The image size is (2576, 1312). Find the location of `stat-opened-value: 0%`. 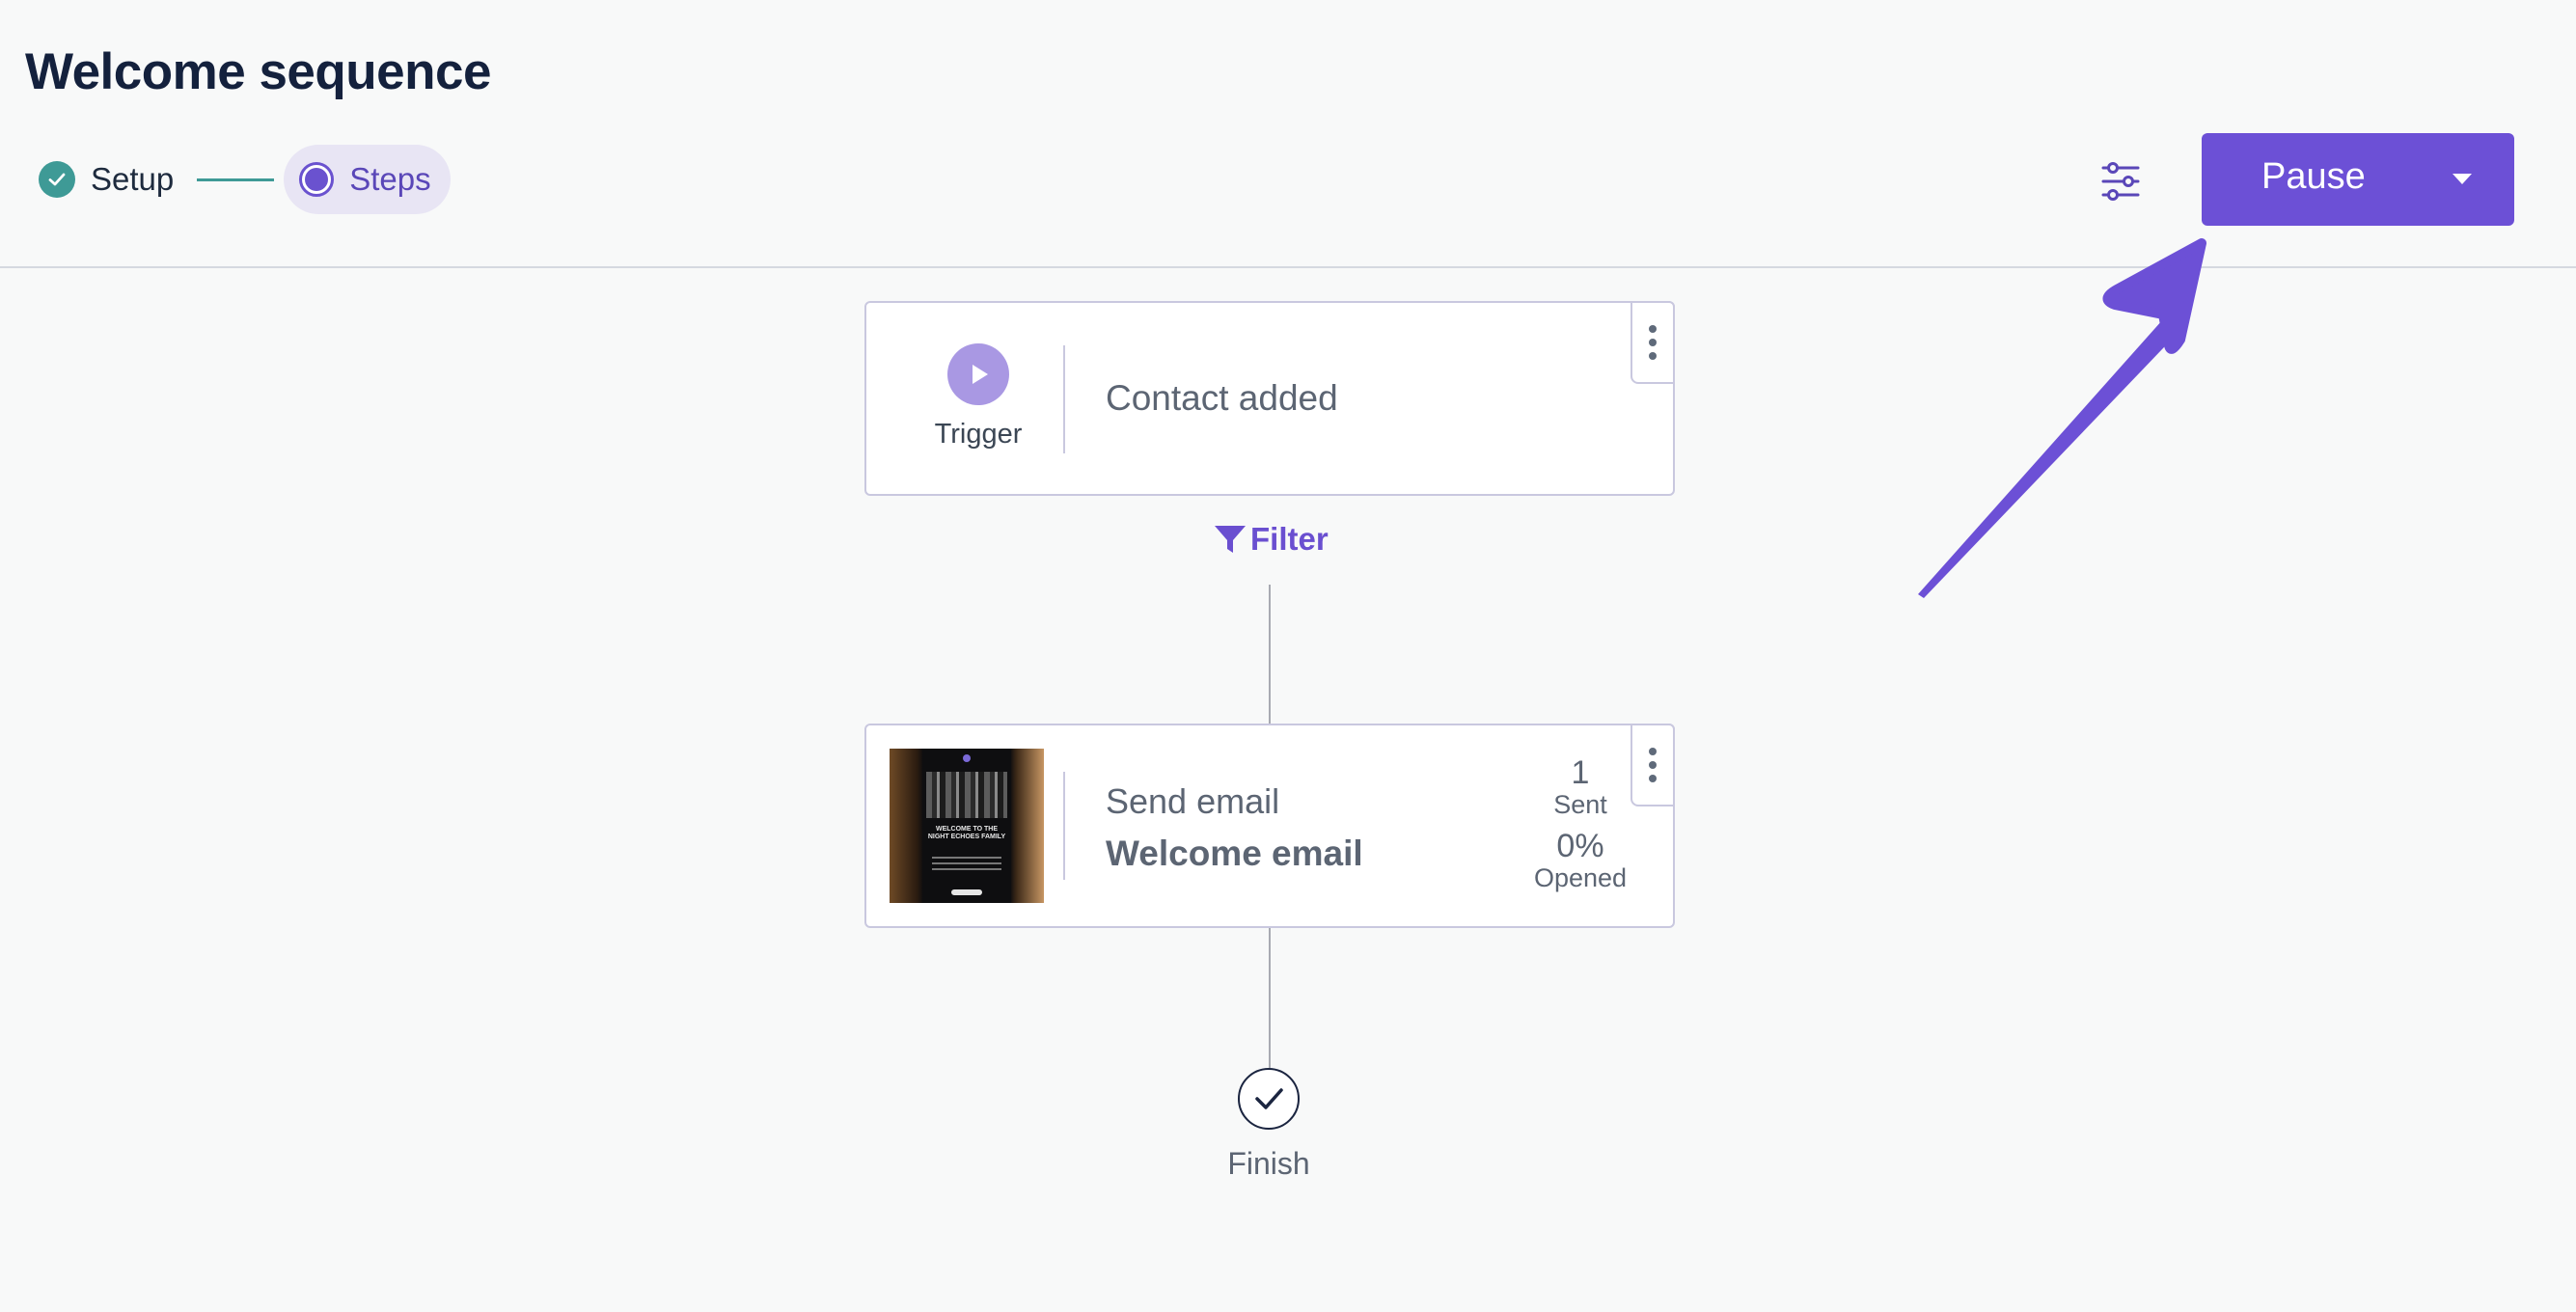

stat-opened-value: 0% is located at coordinates (1580, 846).